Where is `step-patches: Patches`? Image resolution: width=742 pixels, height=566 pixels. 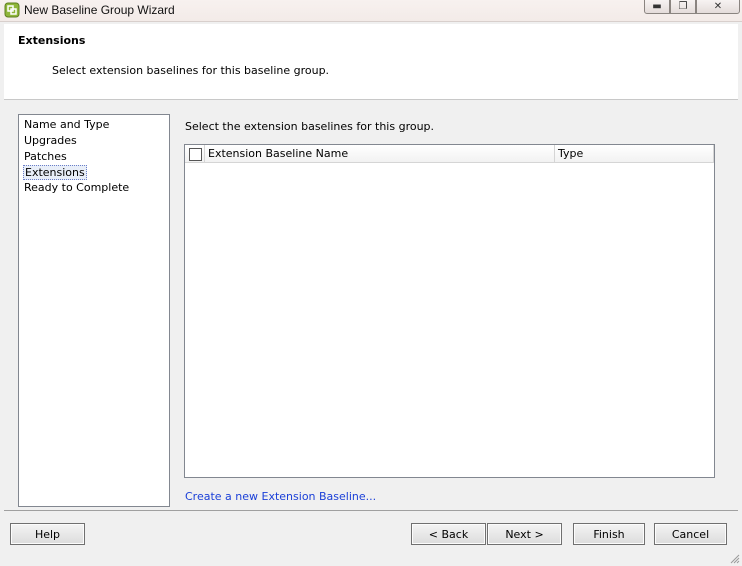
step-patches: Patches is located at coordinates (94, 157).